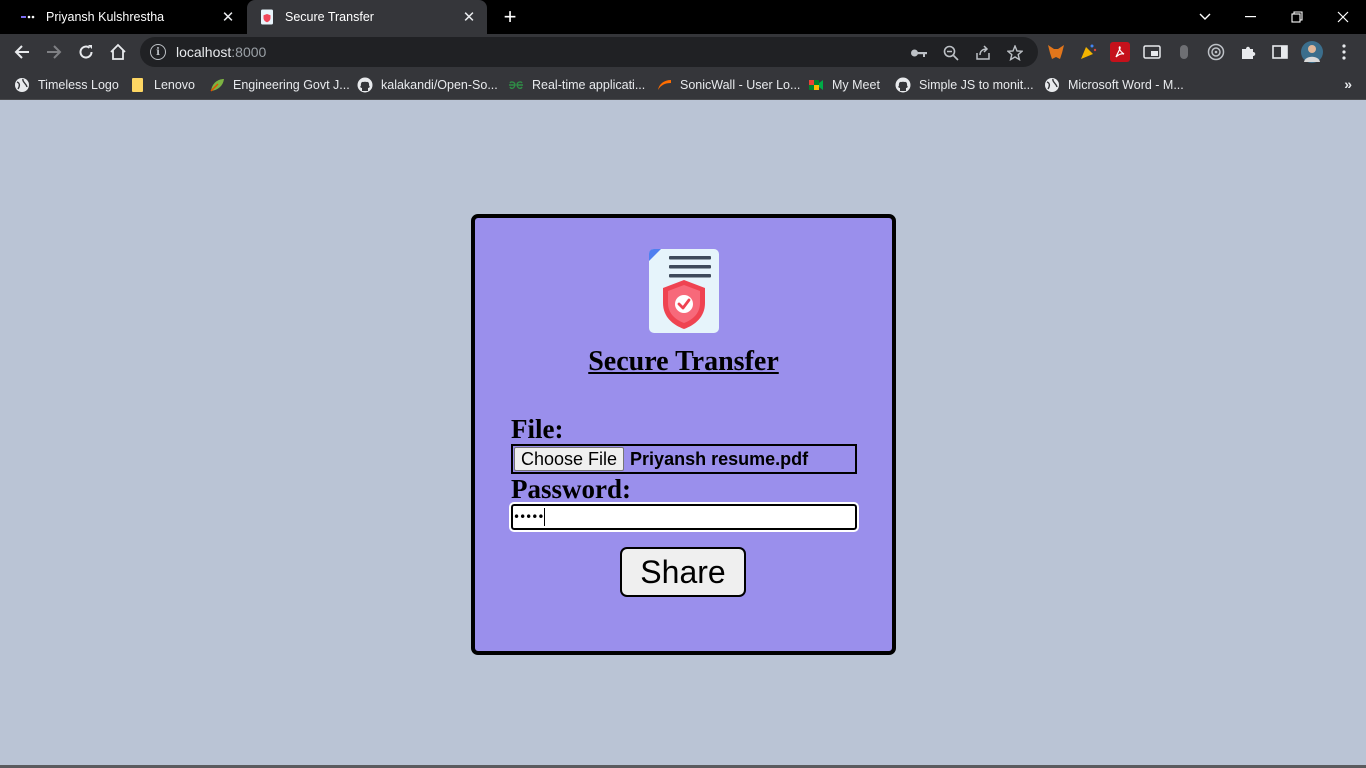  What do you see at coordinates (919, 53) in the screenshot?
I see `key-icon` at bounding box center [919, 53].